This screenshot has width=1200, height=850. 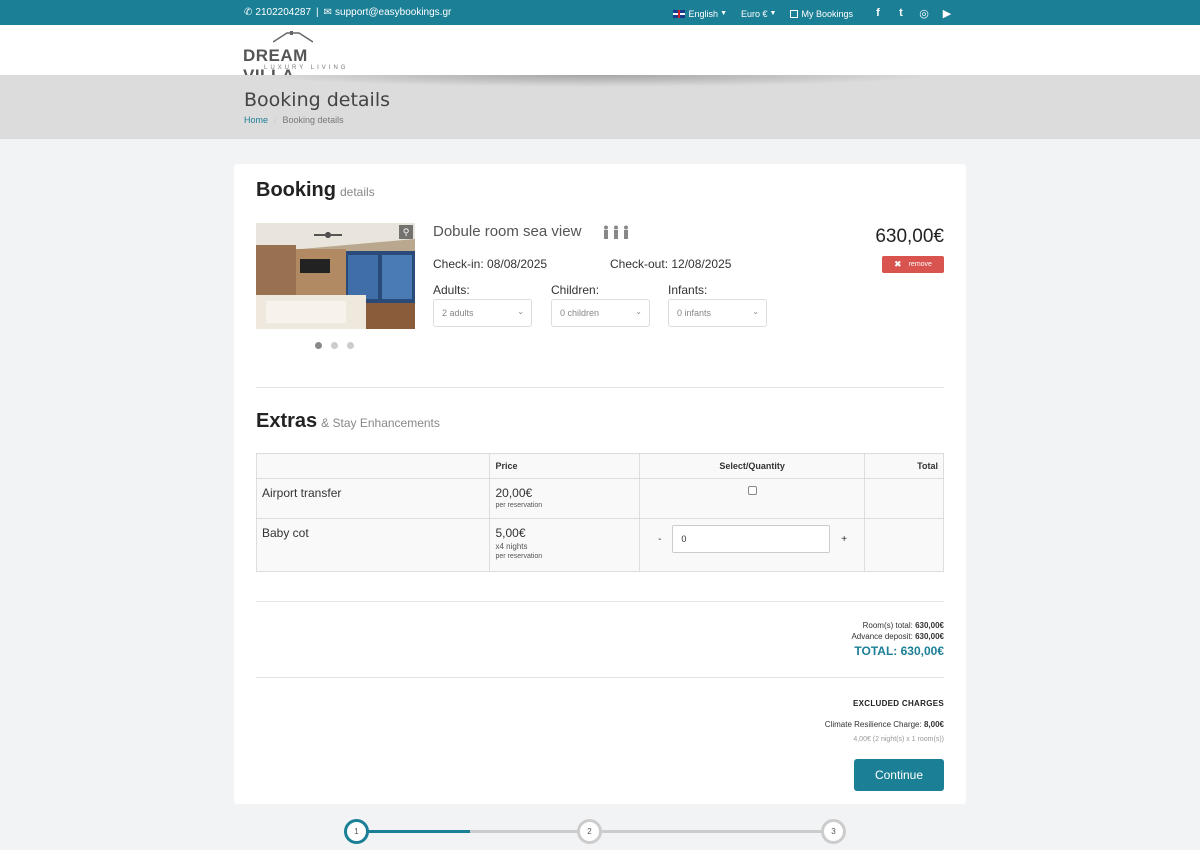 I want to click on my-bookings-label: My Bookings, so click(x=827, y=13).